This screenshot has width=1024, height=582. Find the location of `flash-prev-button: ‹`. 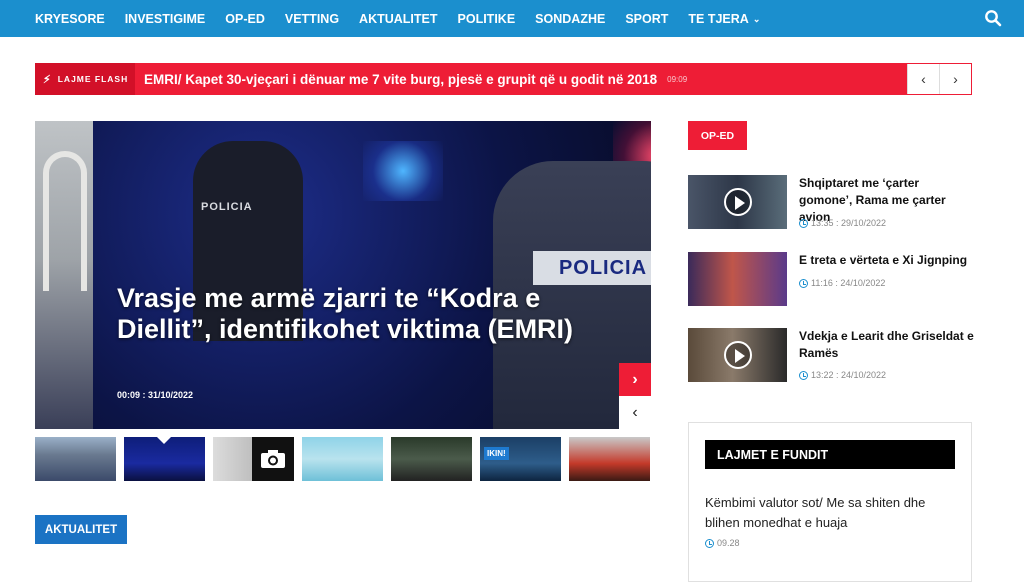

flash-prev-button: ‹ is located at coordinates (923, 79).